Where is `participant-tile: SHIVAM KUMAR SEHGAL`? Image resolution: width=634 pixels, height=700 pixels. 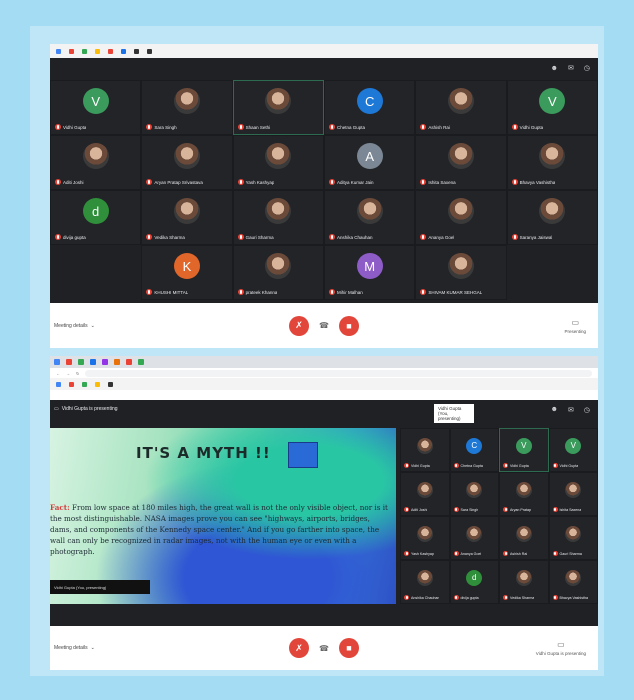 participant-tile: SHIVAM KUMAR SEHGAL is located at coordinates (461, 272).